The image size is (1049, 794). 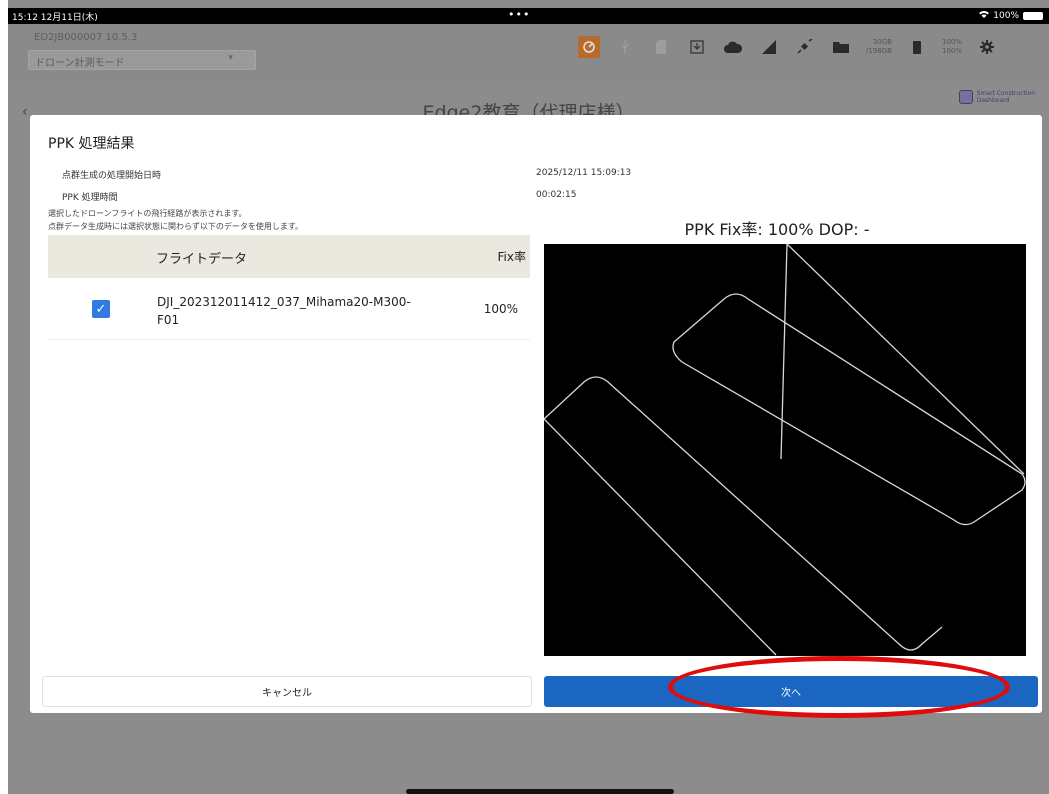 I want to click on folder-icon, so click(x=841, y=47).